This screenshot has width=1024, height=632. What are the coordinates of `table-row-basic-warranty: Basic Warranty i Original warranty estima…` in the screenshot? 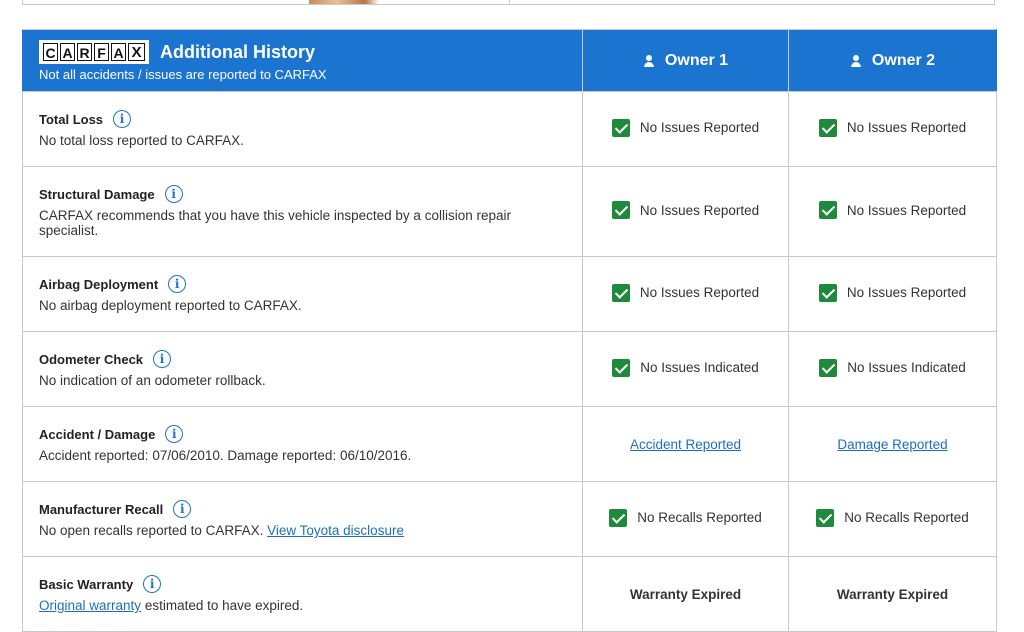 It's located at (509, 594).